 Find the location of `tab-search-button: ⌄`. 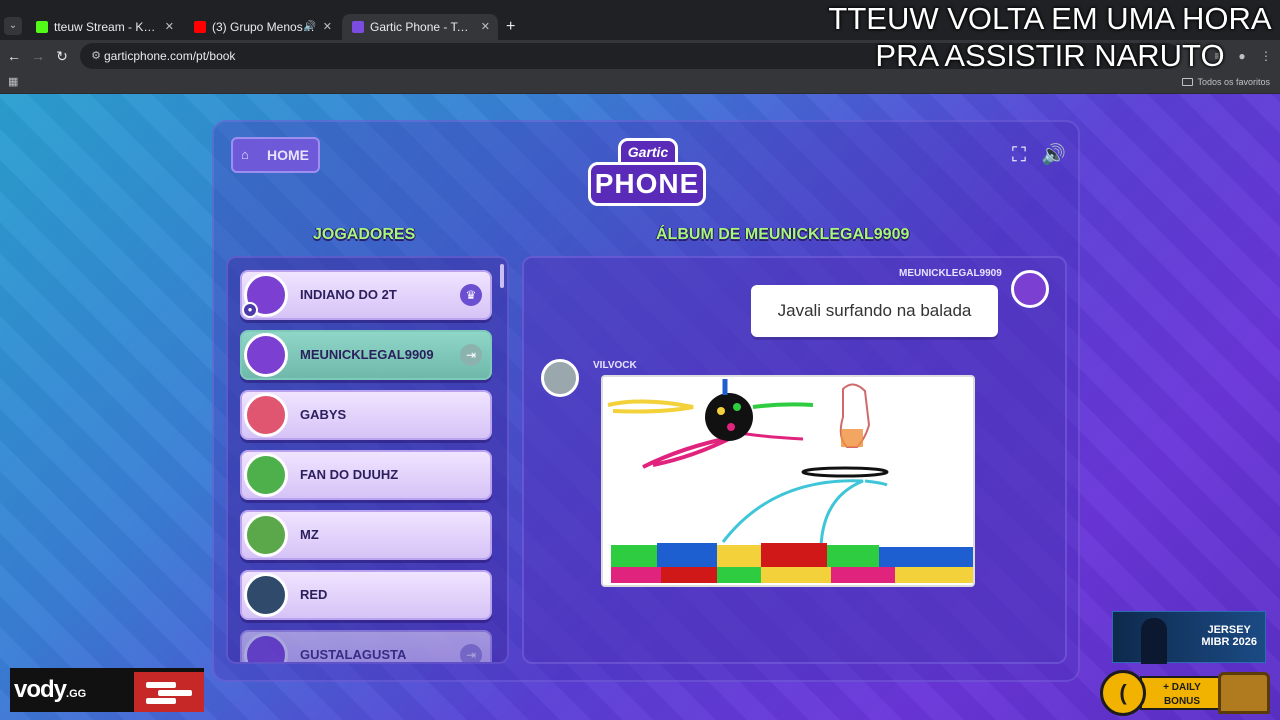

tab-search-button: ⌄ is located at coordinates (13, 26).